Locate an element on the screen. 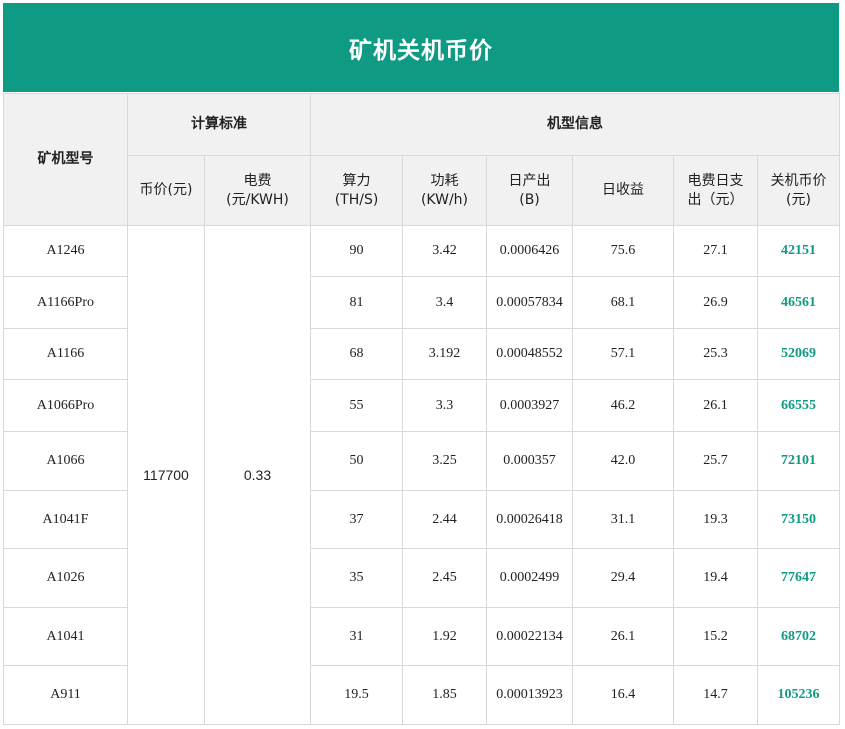 This screenshot has height=729, width=845. header-power: 功耗 (KW/h) is located at coordinates (444, 190).